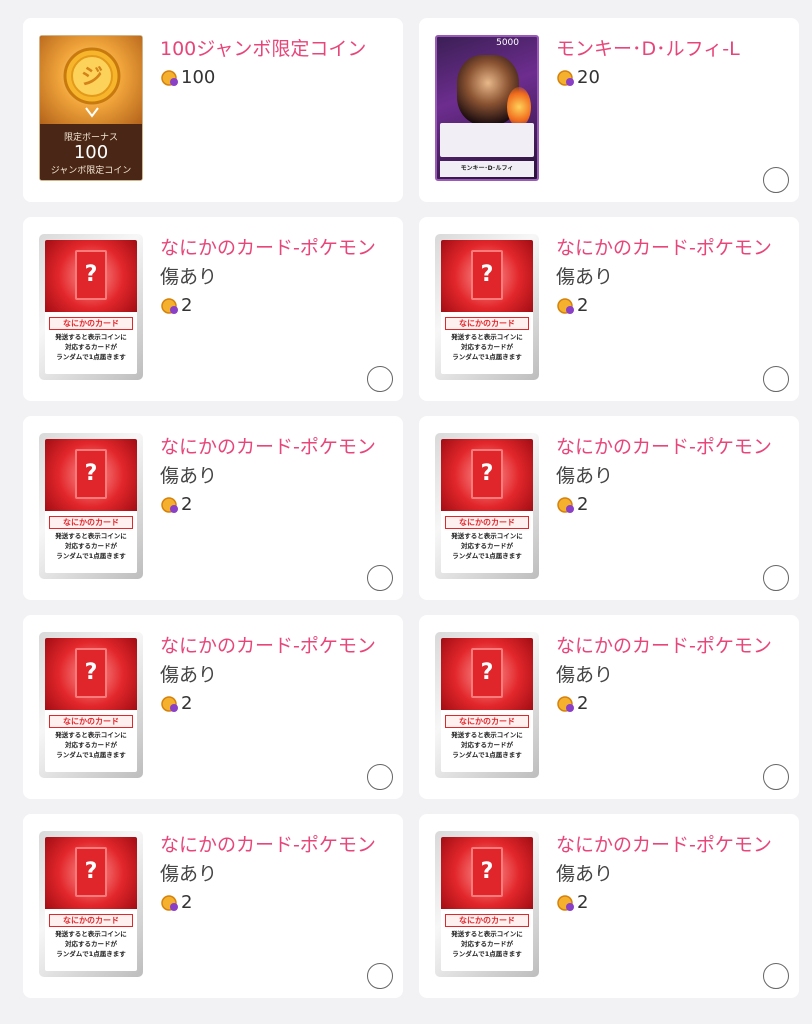 The image size is (812, 1024). What do you see at coordinates (609, 110) in the screenshot?
I see `item-card: 5000 モンキー･D･ルフィ モンキー･D･ルフィ-L 20` at bounding box center [609, 110].